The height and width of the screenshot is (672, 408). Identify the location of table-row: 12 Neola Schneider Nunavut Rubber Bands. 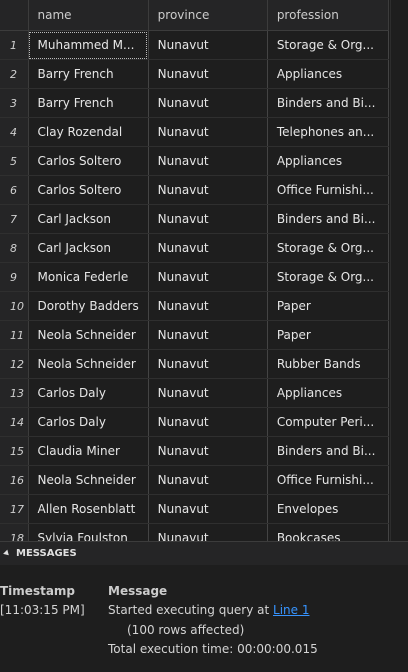
(195, 364).